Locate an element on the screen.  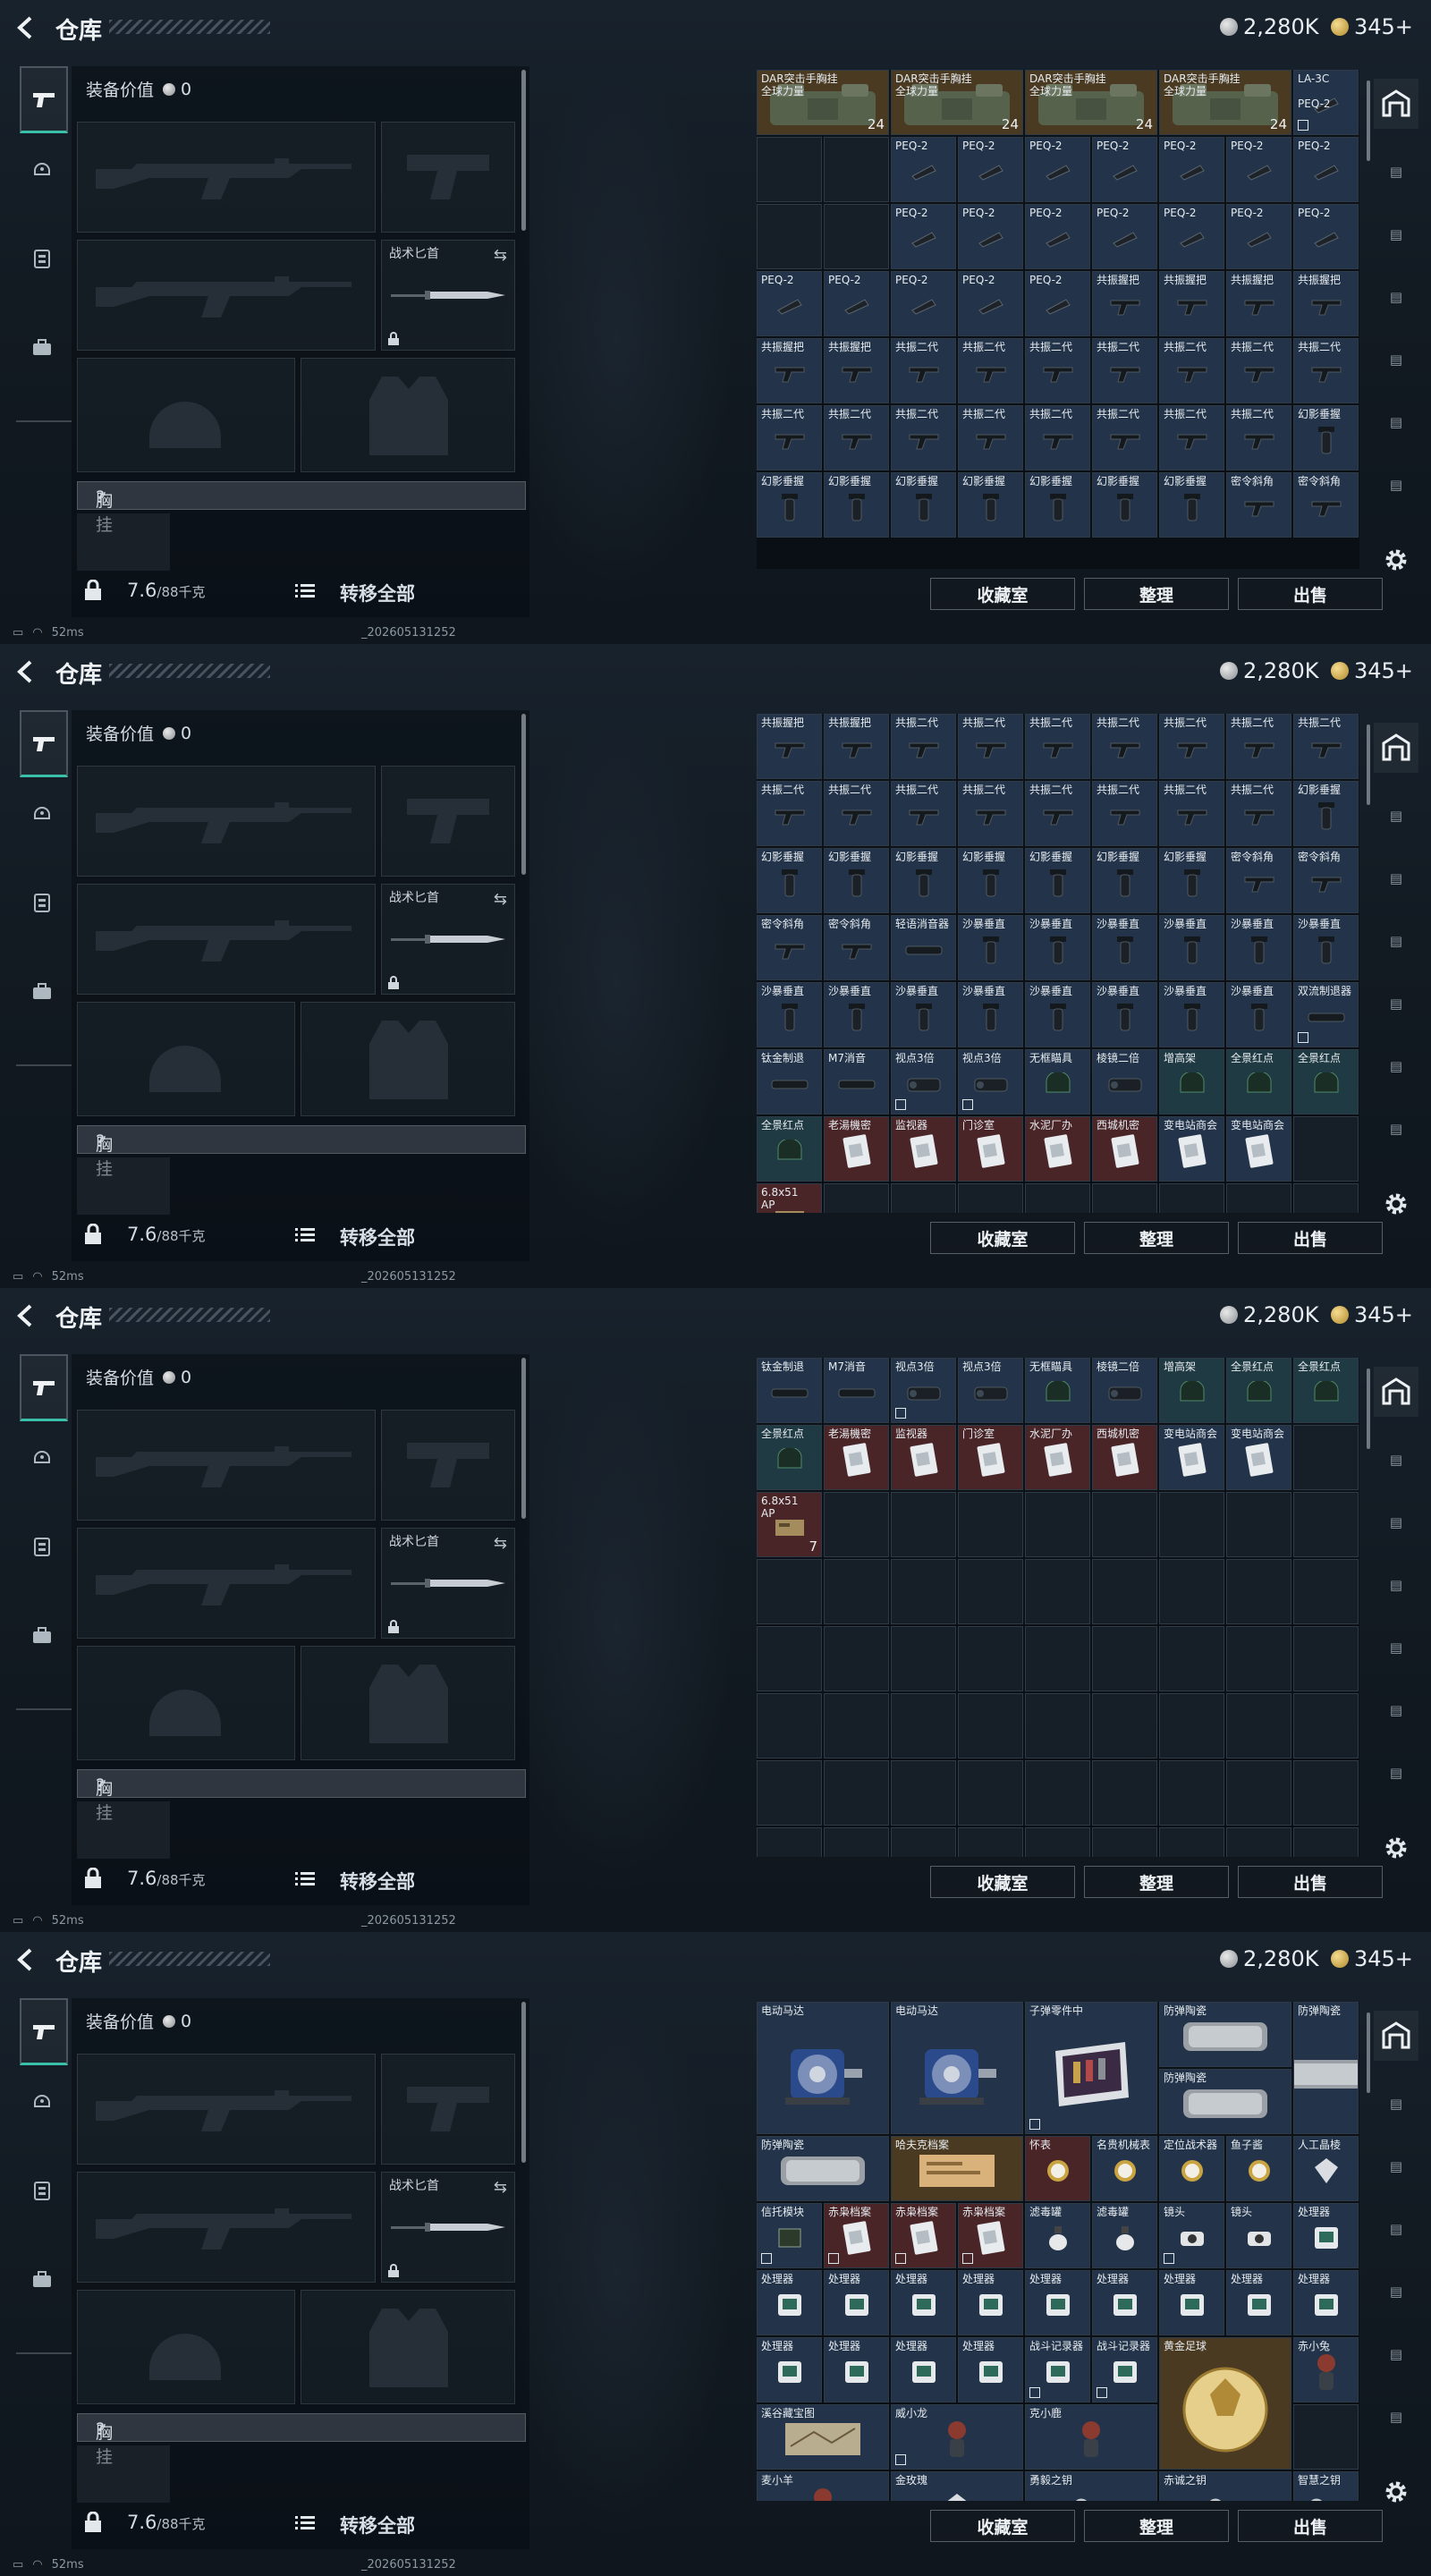
inventory-item: 电动马达 is located at coordinates (823, 2068).